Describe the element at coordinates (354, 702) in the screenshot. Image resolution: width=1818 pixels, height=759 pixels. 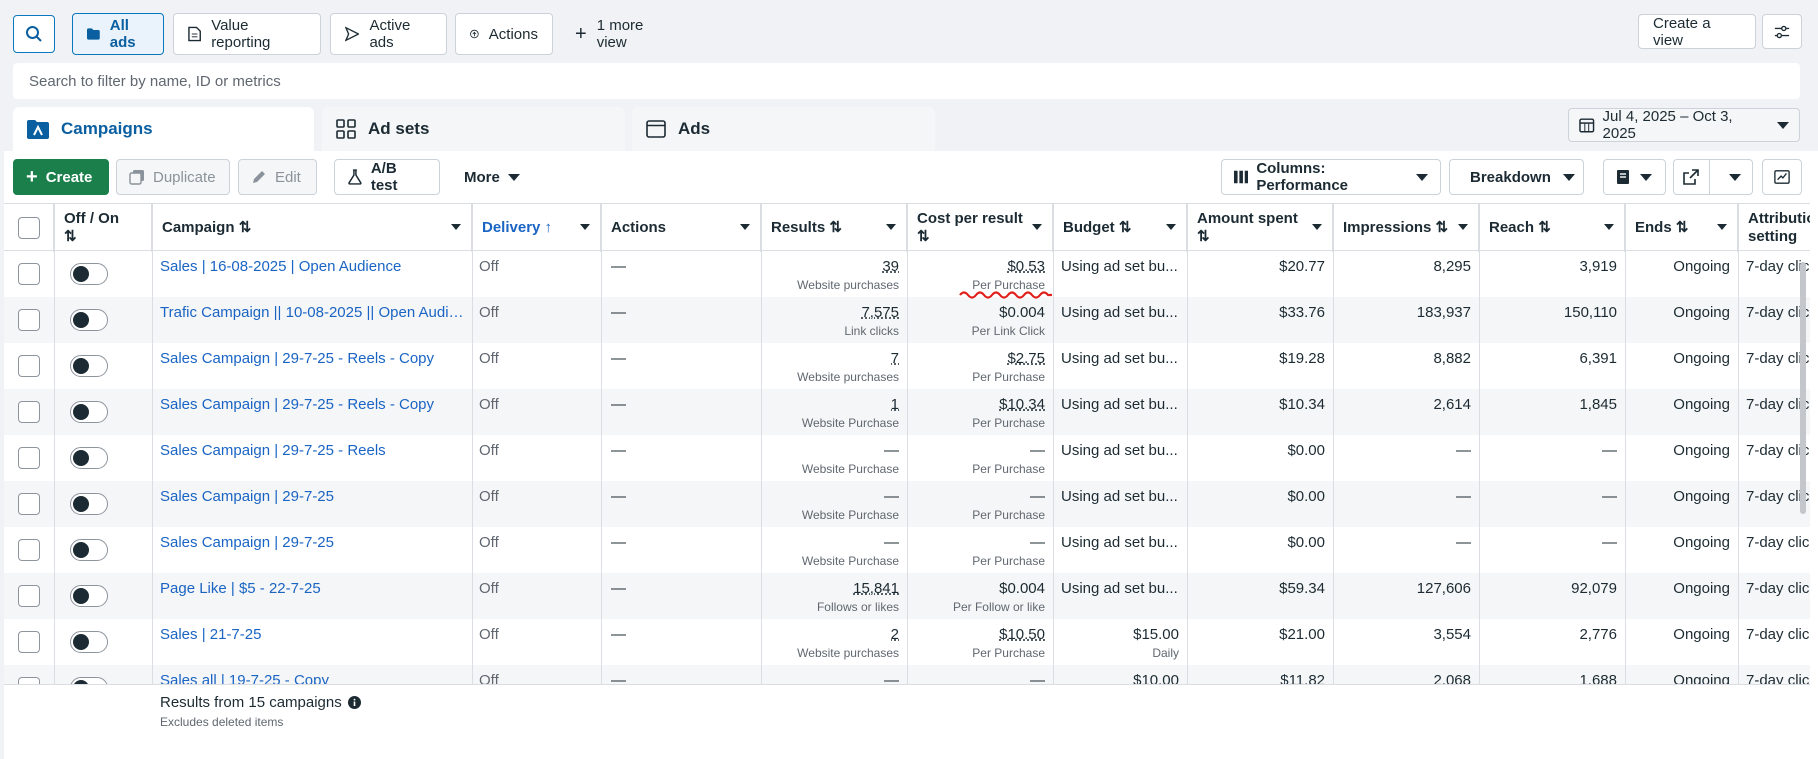
I see `info-icon` at that location.